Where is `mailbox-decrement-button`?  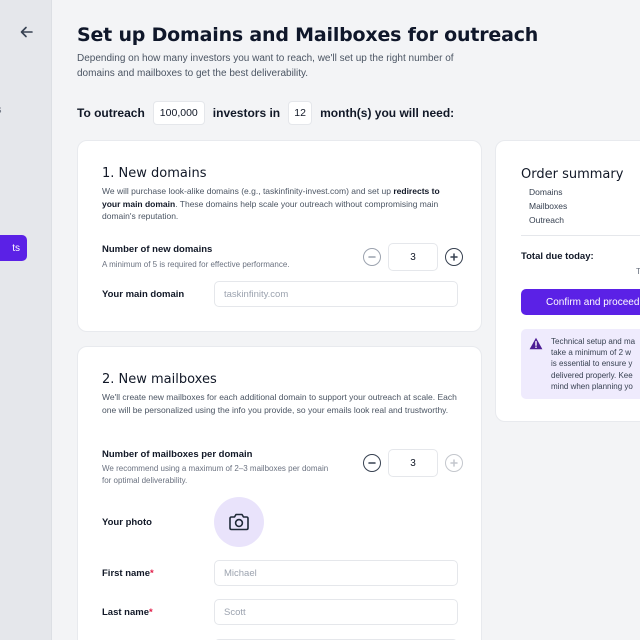
mailbox-decrement-button is located at coordinates (372, 463).